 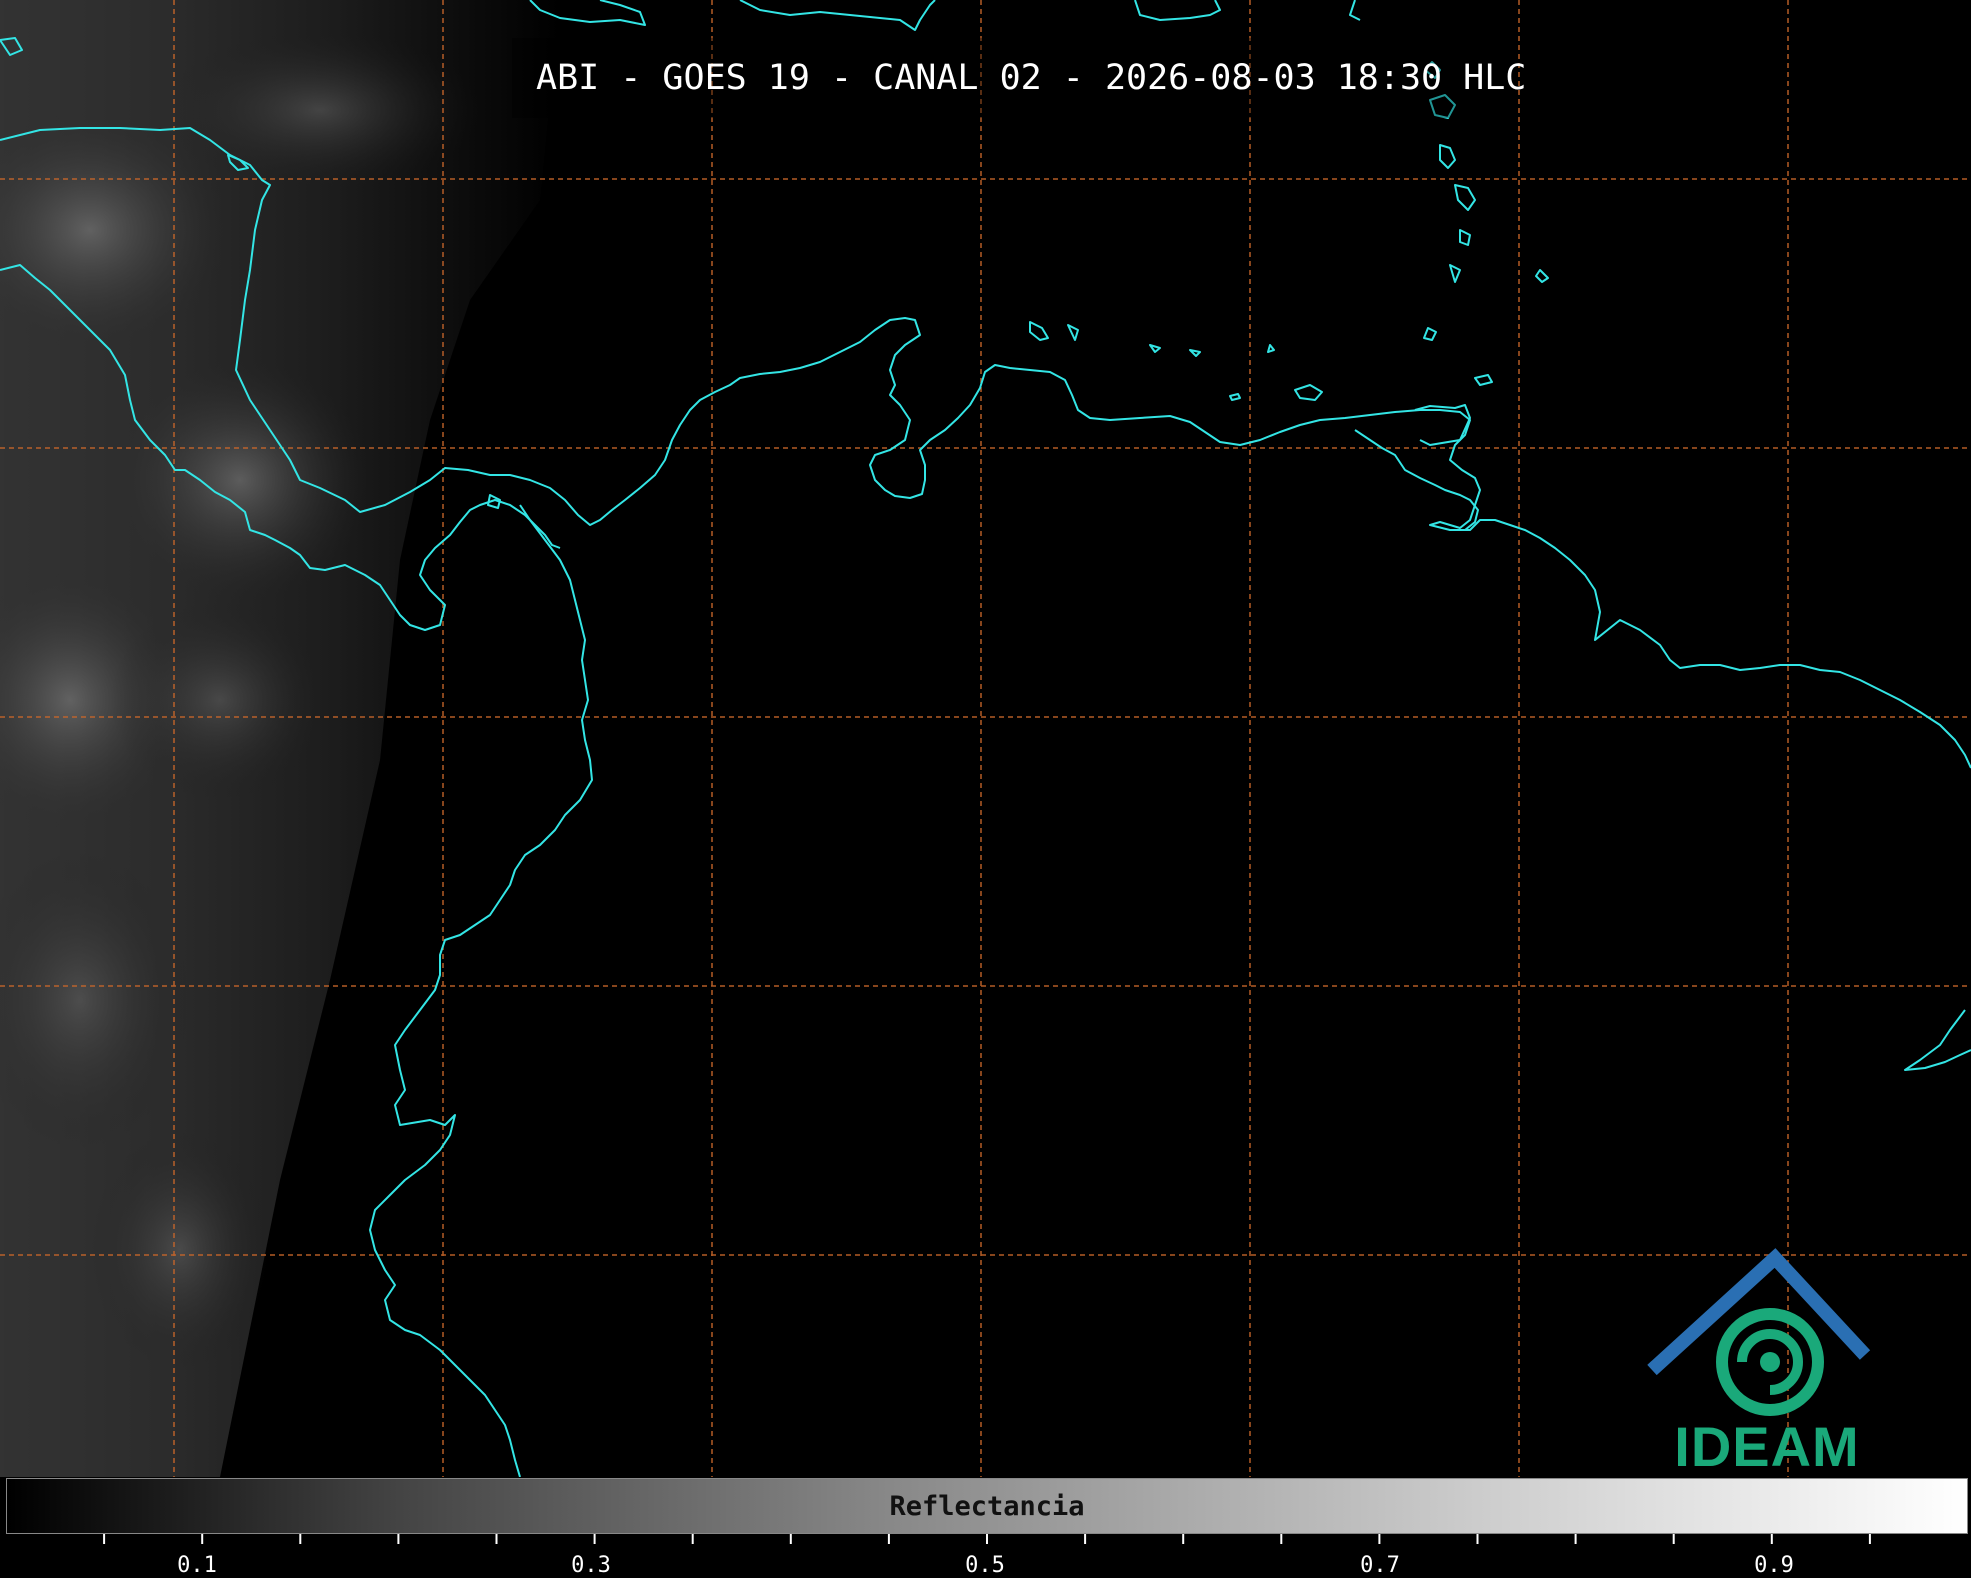 I want to click on colorbar-tick-label: 0.9, so click(x=1774, y=1565).